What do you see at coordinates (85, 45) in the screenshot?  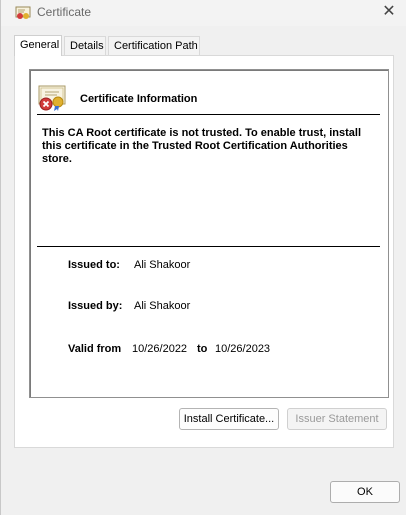 I see `tab-details: Details` at bounding box center [85, 45].